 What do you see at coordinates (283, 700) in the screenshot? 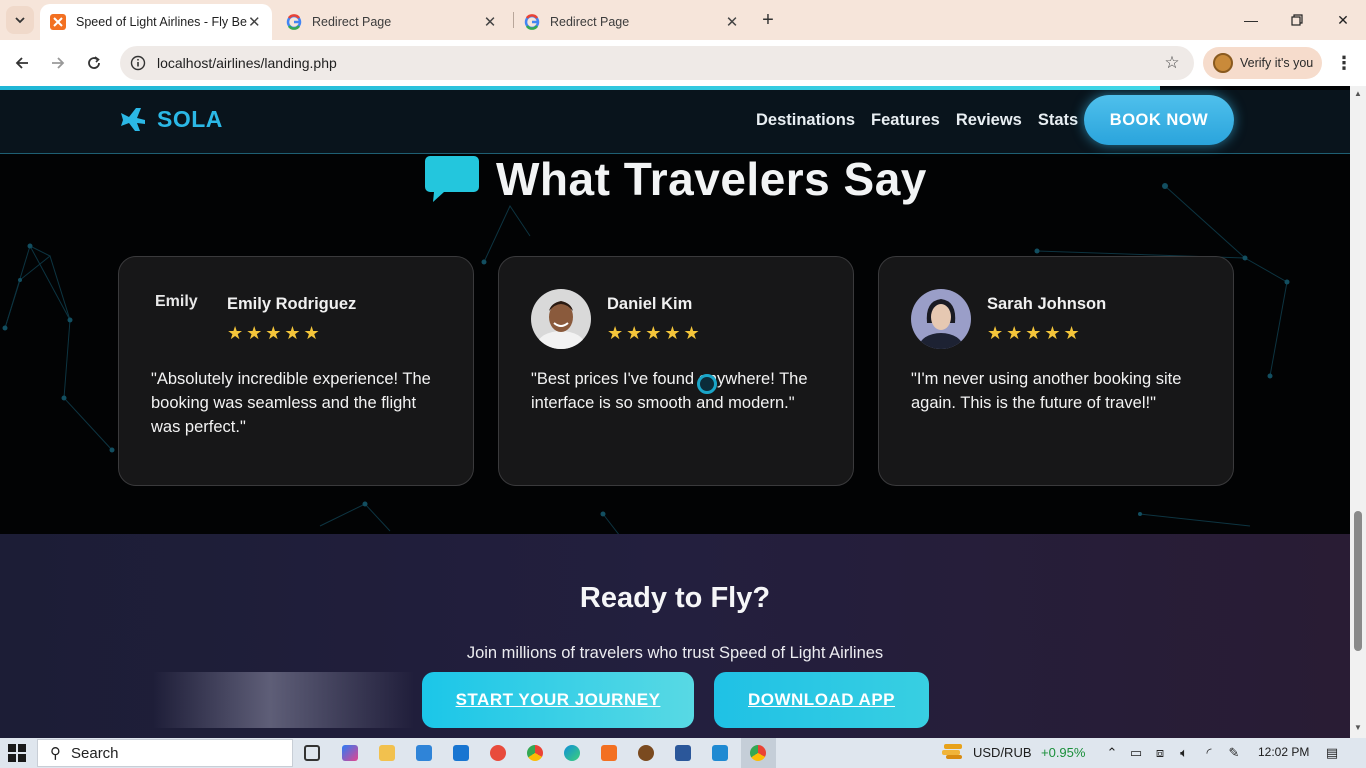
I see `decorative-glow` at bounding box center [283, 700].